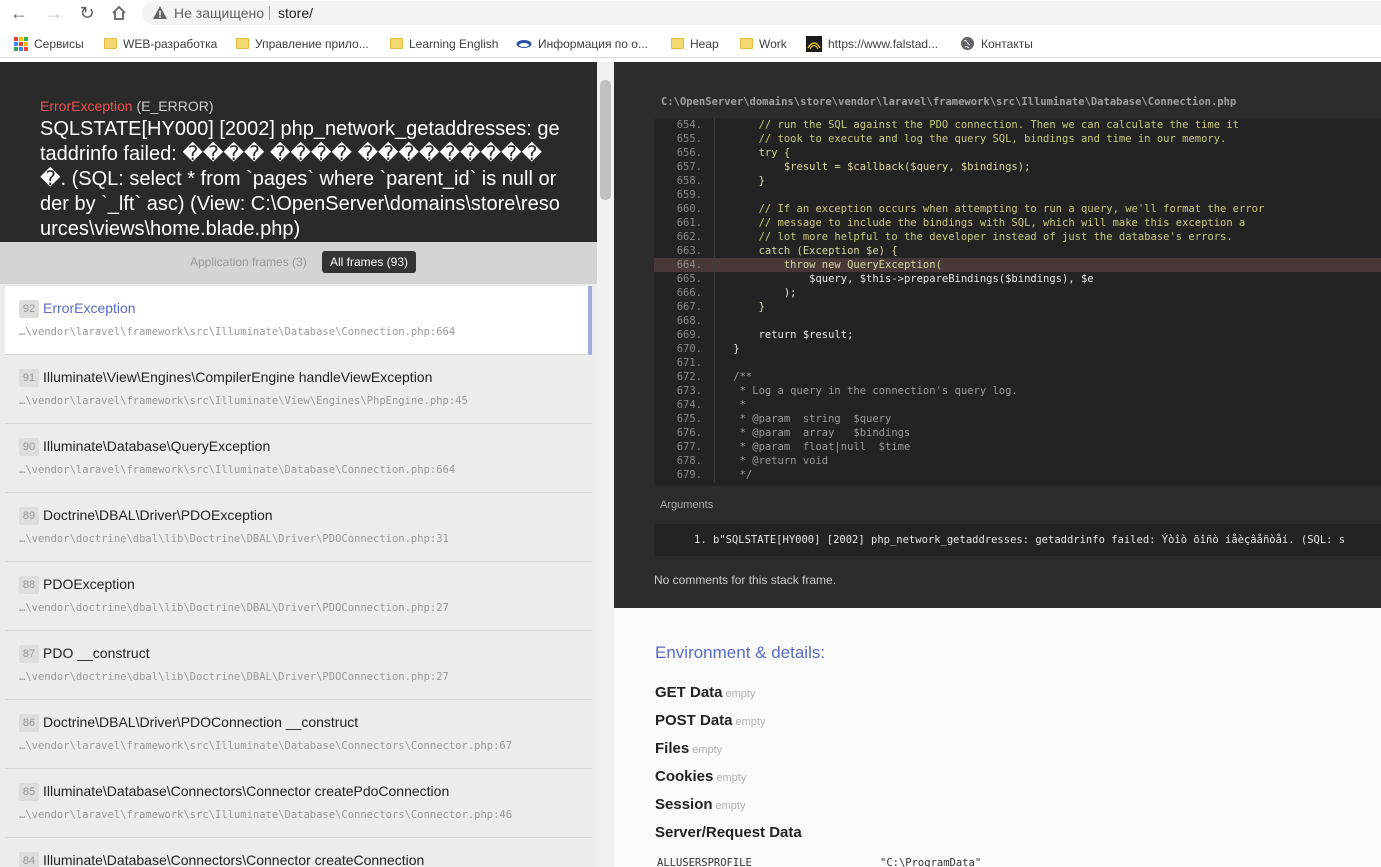 The height and width of the screenshot is (867, 1381). I want to click on reload-icon: ↻, so click(87, 13).